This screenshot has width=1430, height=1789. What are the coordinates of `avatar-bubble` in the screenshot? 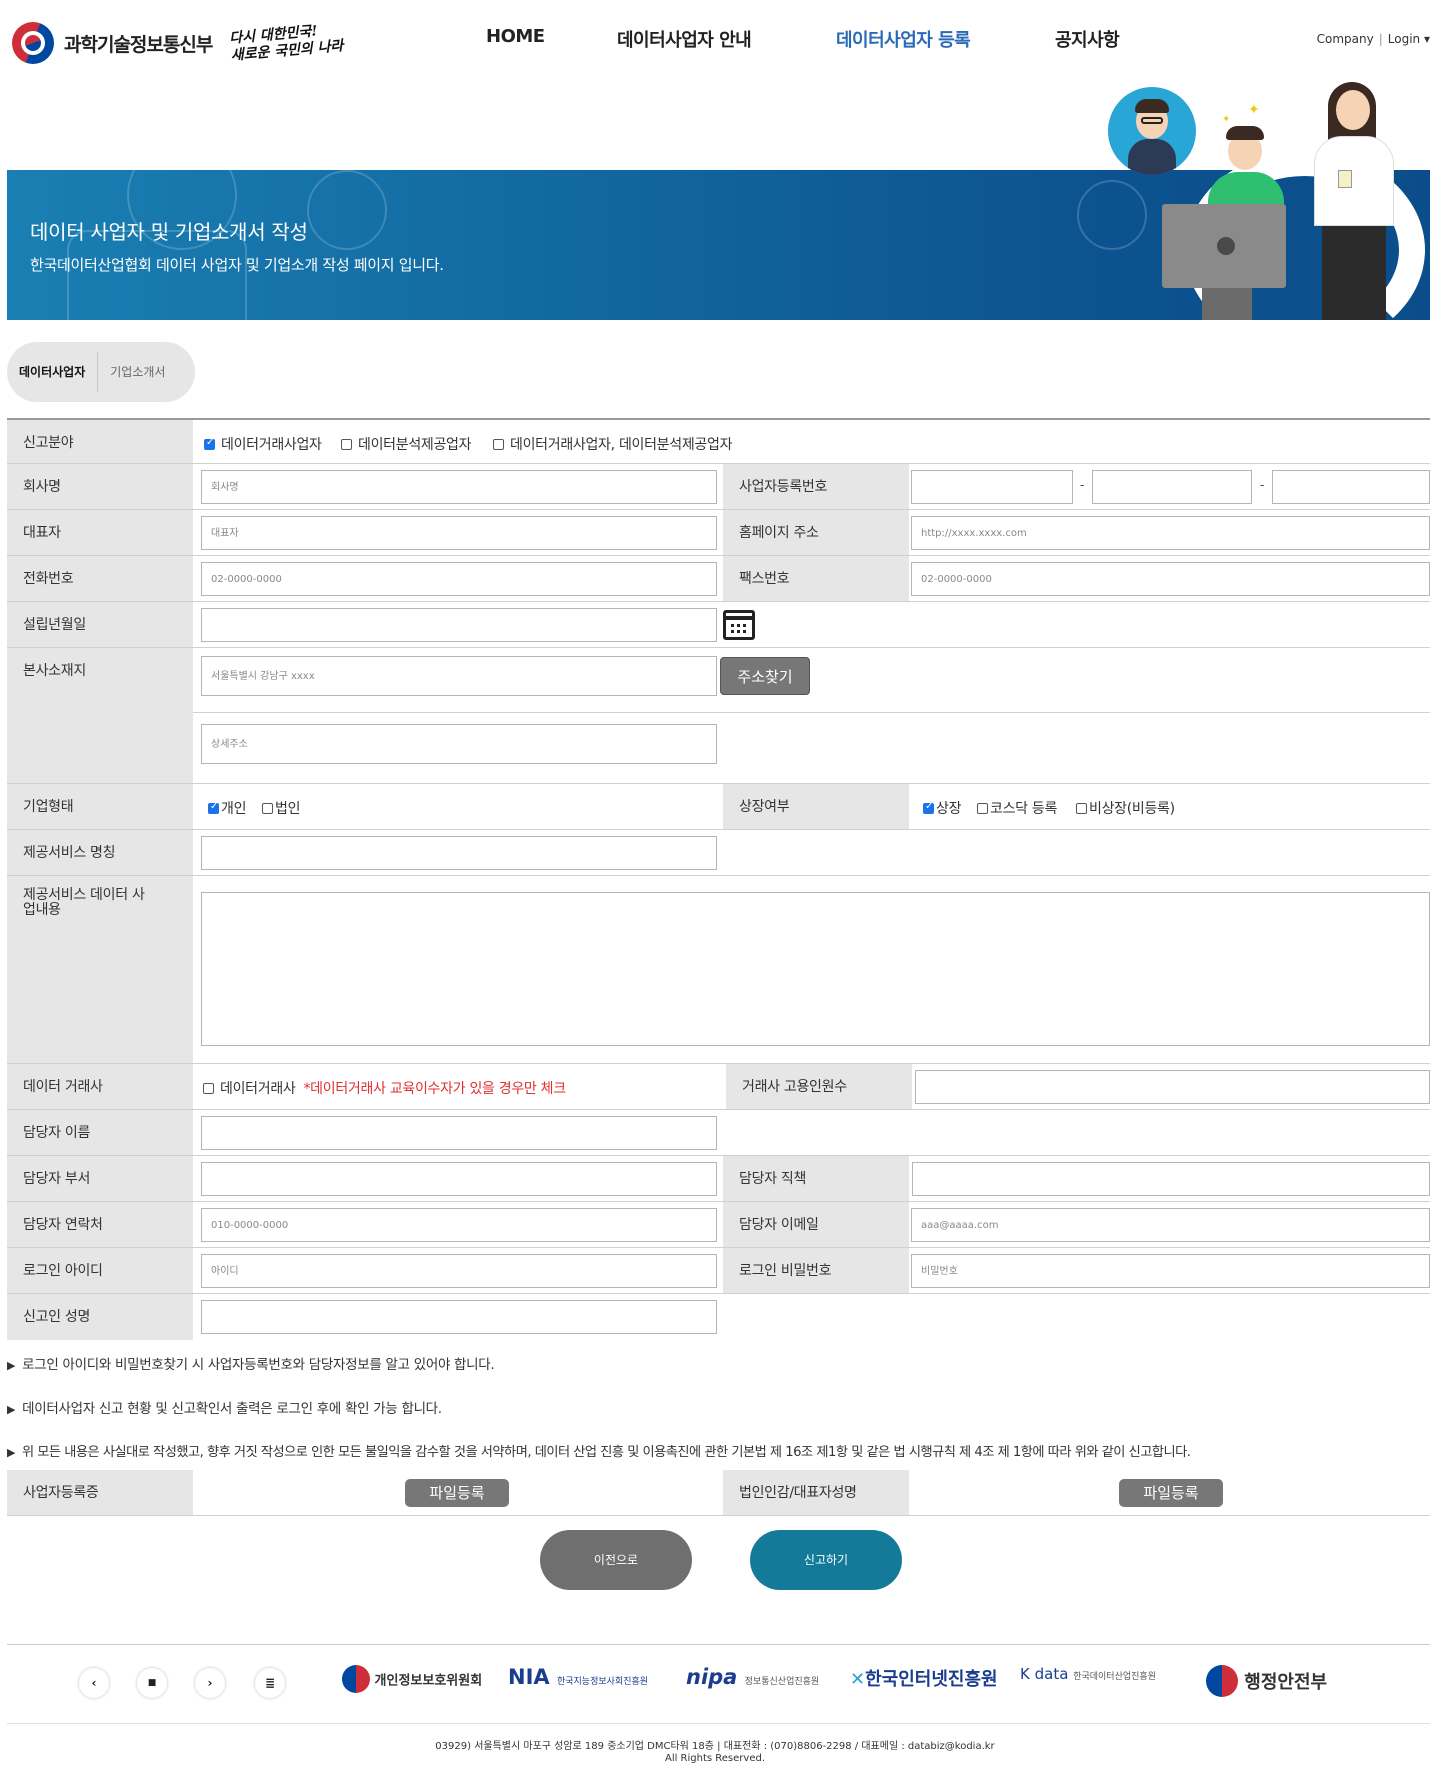 It's located at (1152, 131).